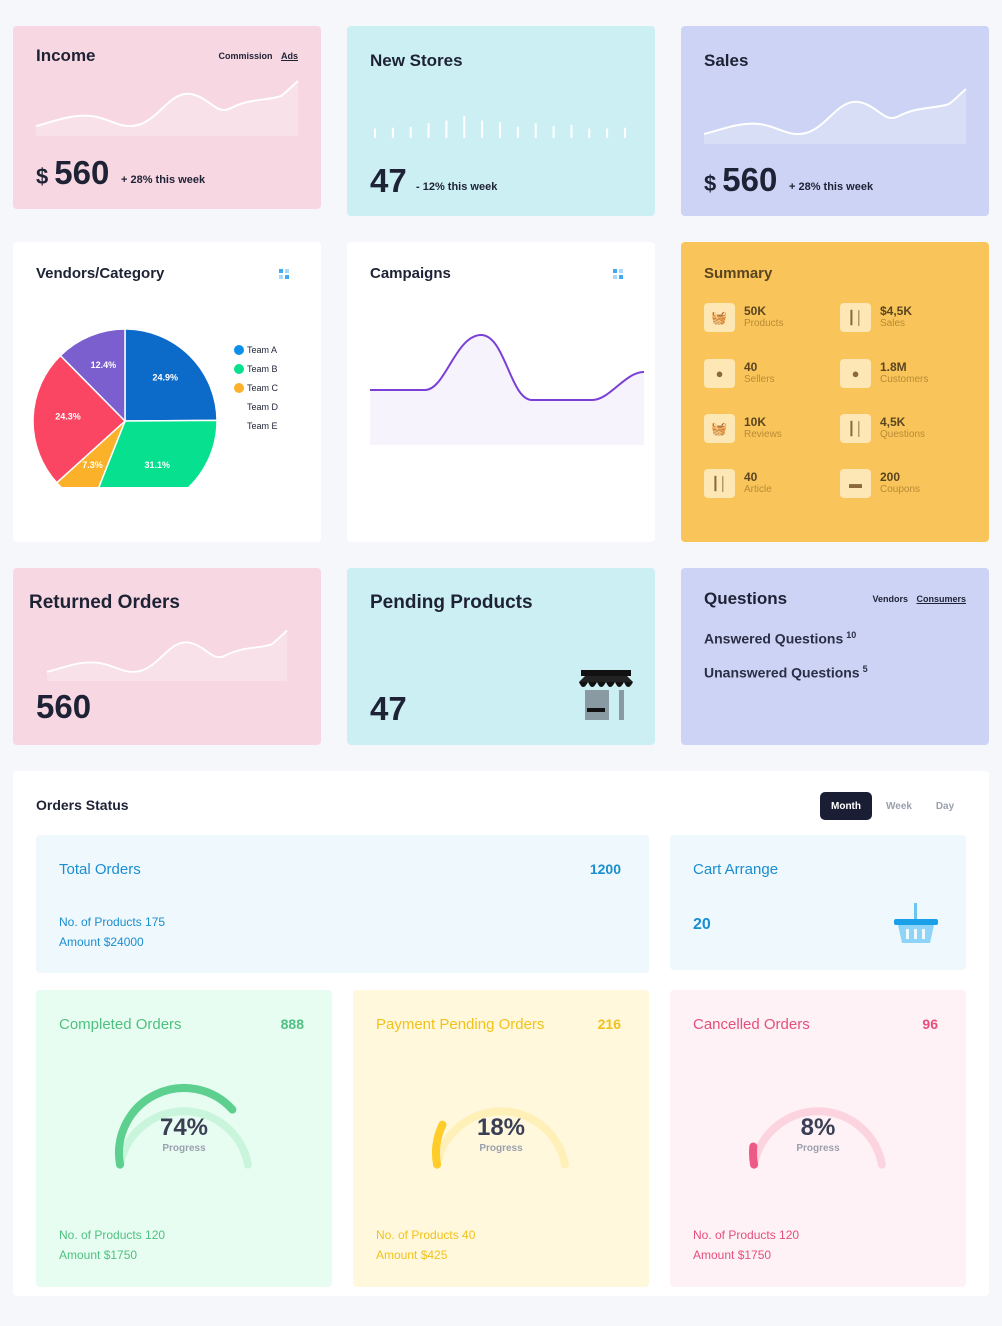 The image size is (1002, 1326). What do you see at coordinates (605, 869) in the screenshot?
I see `total-orders-count: 1200` at bounding box center [605, 869].